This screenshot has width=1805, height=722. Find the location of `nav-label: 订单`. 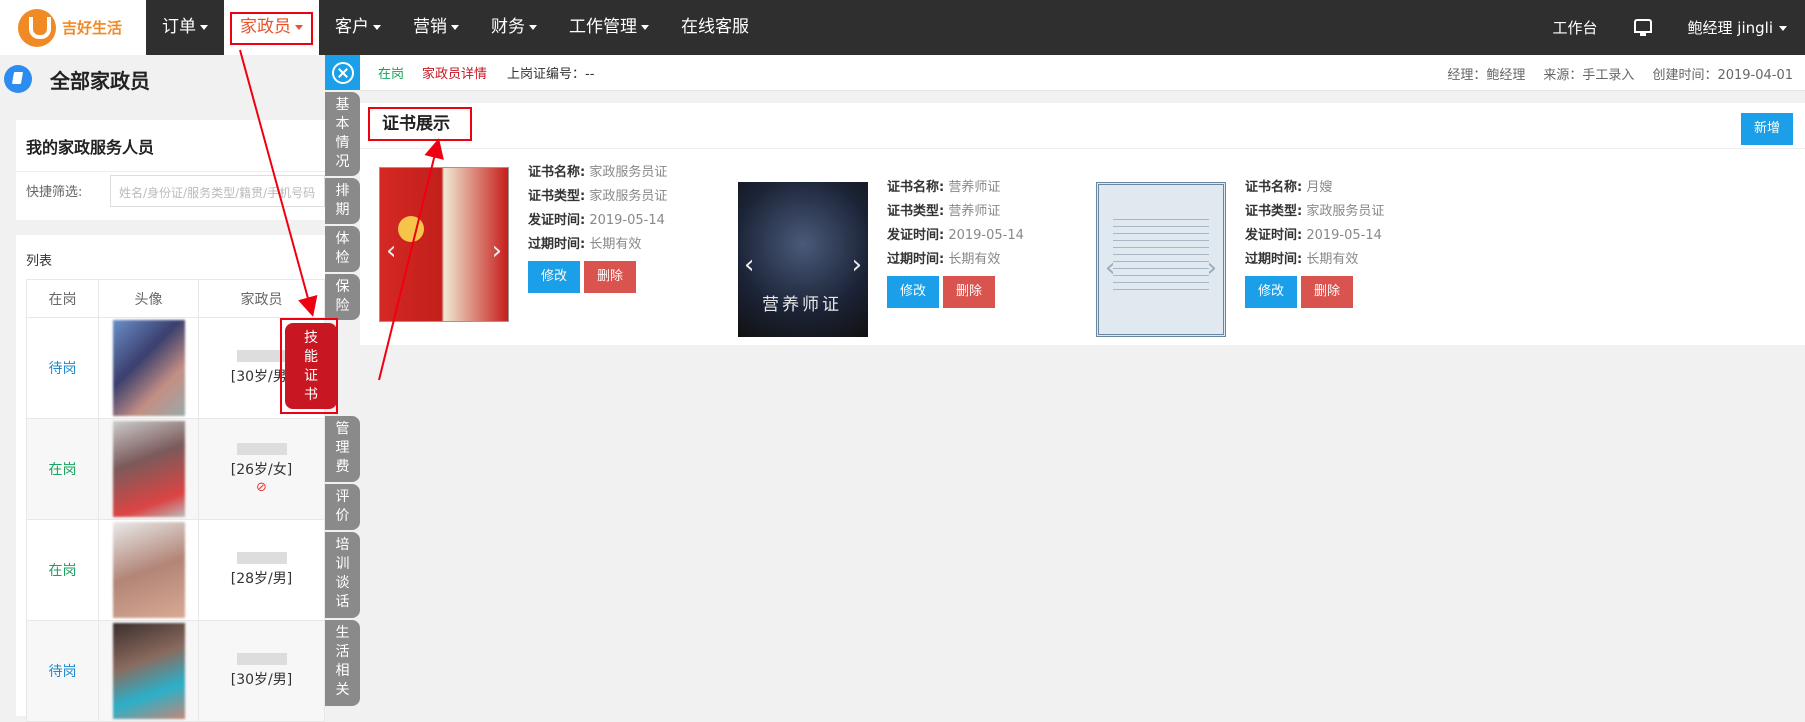

nav-label: 订单 is located at coordinates (179, 27).